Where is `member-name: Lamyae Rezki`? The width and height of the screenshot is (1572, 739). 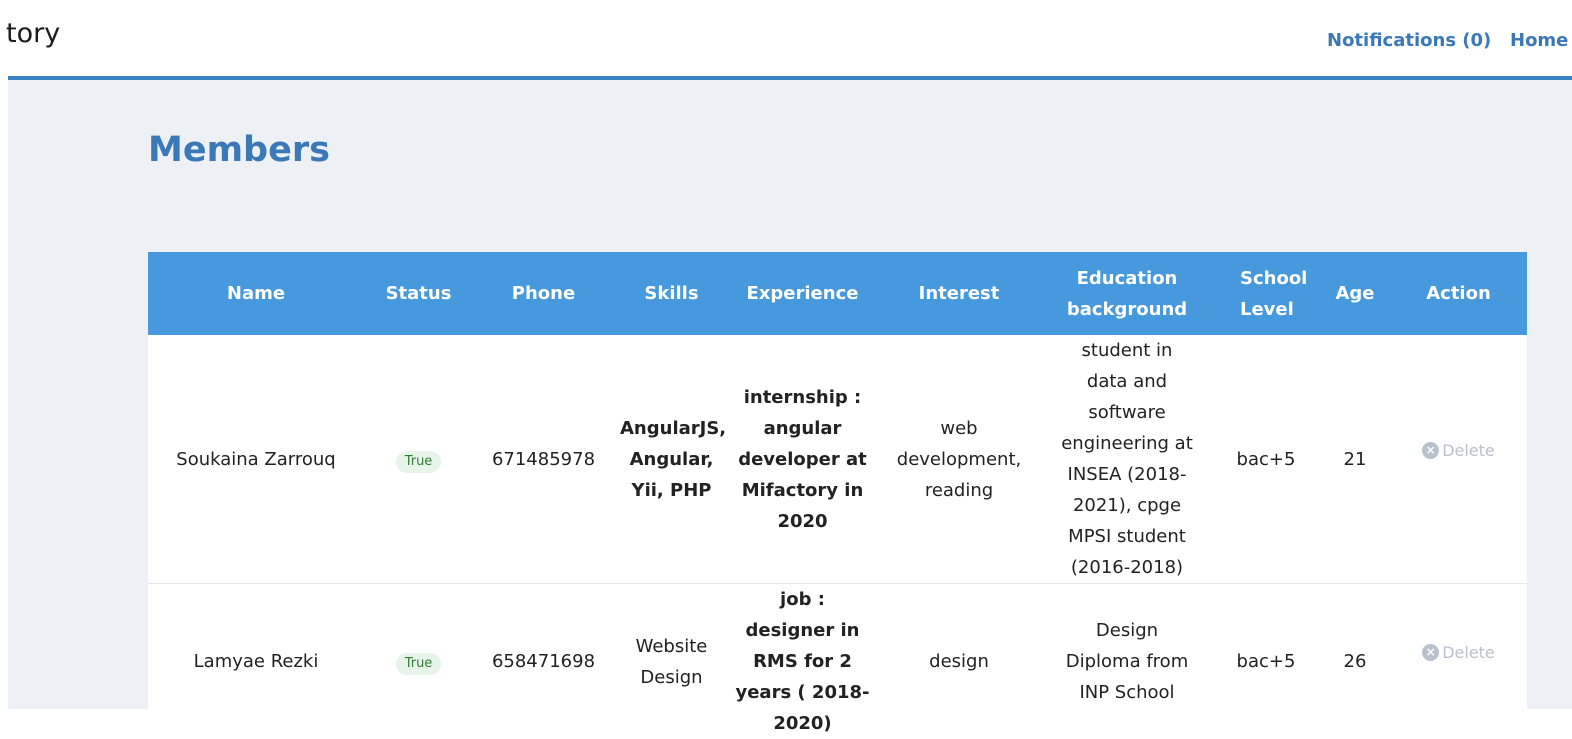 member-name: Lamyae Rezki is located at coordinates (256, 661).